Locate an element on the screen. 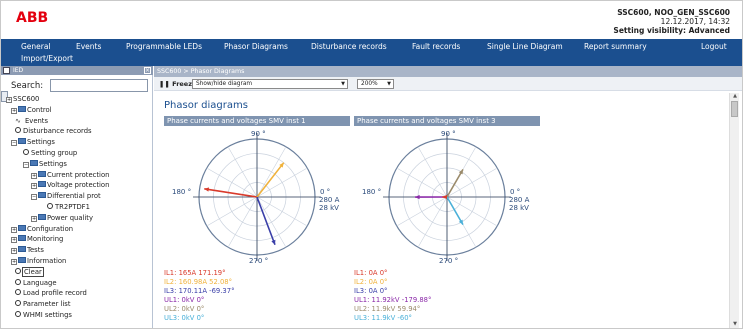 Image resolution: width=743 pixels, height=329 pixels. phasor-readout: IL3: 170.11A -69.37° is located at coordinates (199, 291).